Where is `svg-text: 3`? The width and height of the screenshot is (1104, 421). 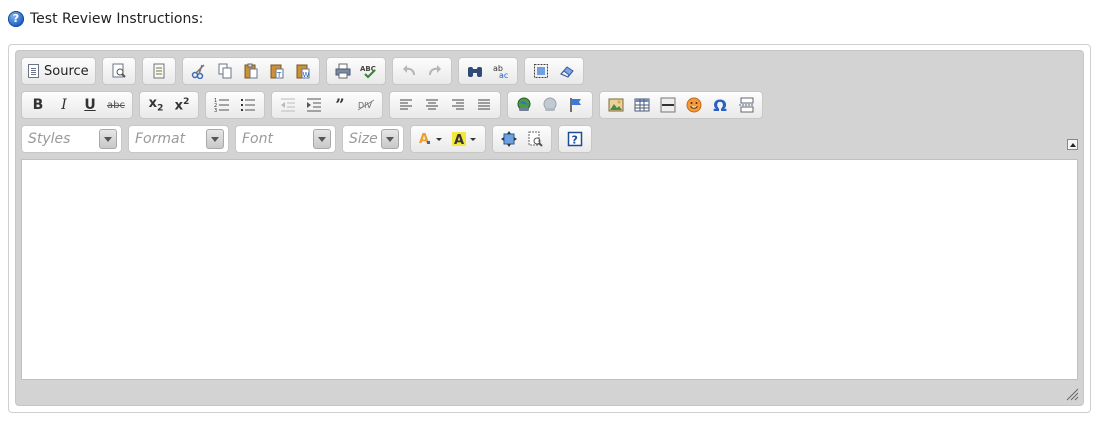 svg-text: 3 is located at coordinates (215, 110).